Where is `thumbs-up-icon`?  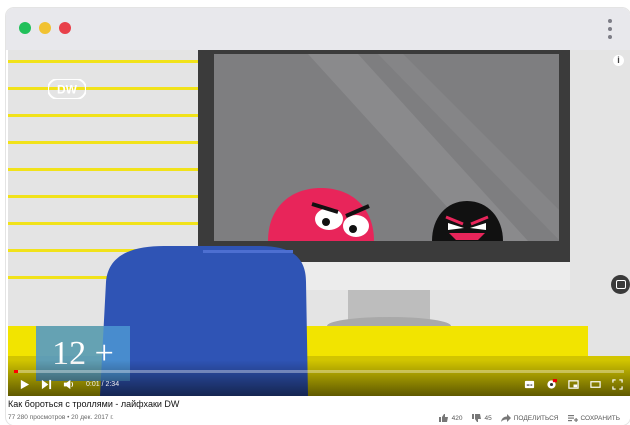 thumbs-up-icon is located at coordinates (443, 418).